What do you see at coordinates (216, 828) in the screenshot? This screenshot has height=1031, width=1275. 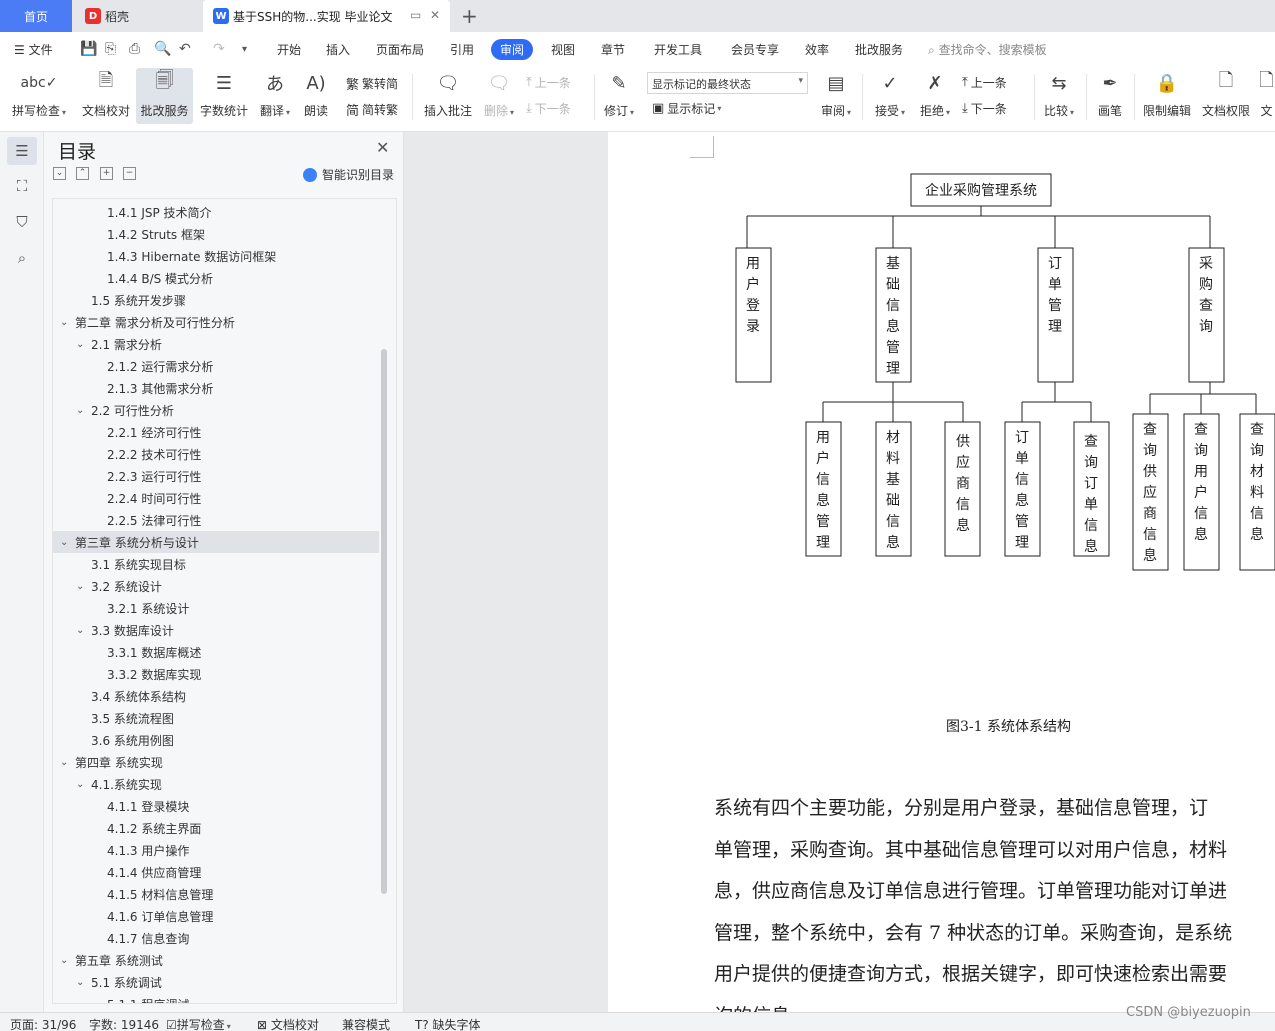 I see `toc-item: 4.1.2 系统主界面` at bounding box center [216, 828].